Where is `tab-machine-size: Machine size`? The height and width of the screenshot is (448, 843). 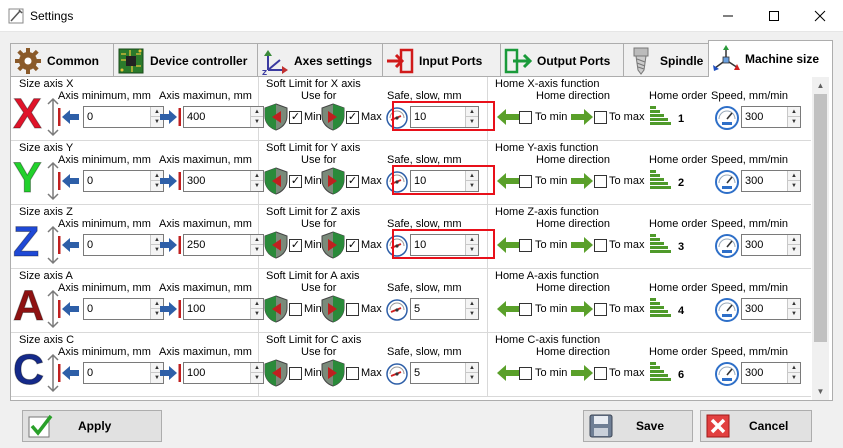
tab-machine-size: Machine size is located at coordinates (770, 58).